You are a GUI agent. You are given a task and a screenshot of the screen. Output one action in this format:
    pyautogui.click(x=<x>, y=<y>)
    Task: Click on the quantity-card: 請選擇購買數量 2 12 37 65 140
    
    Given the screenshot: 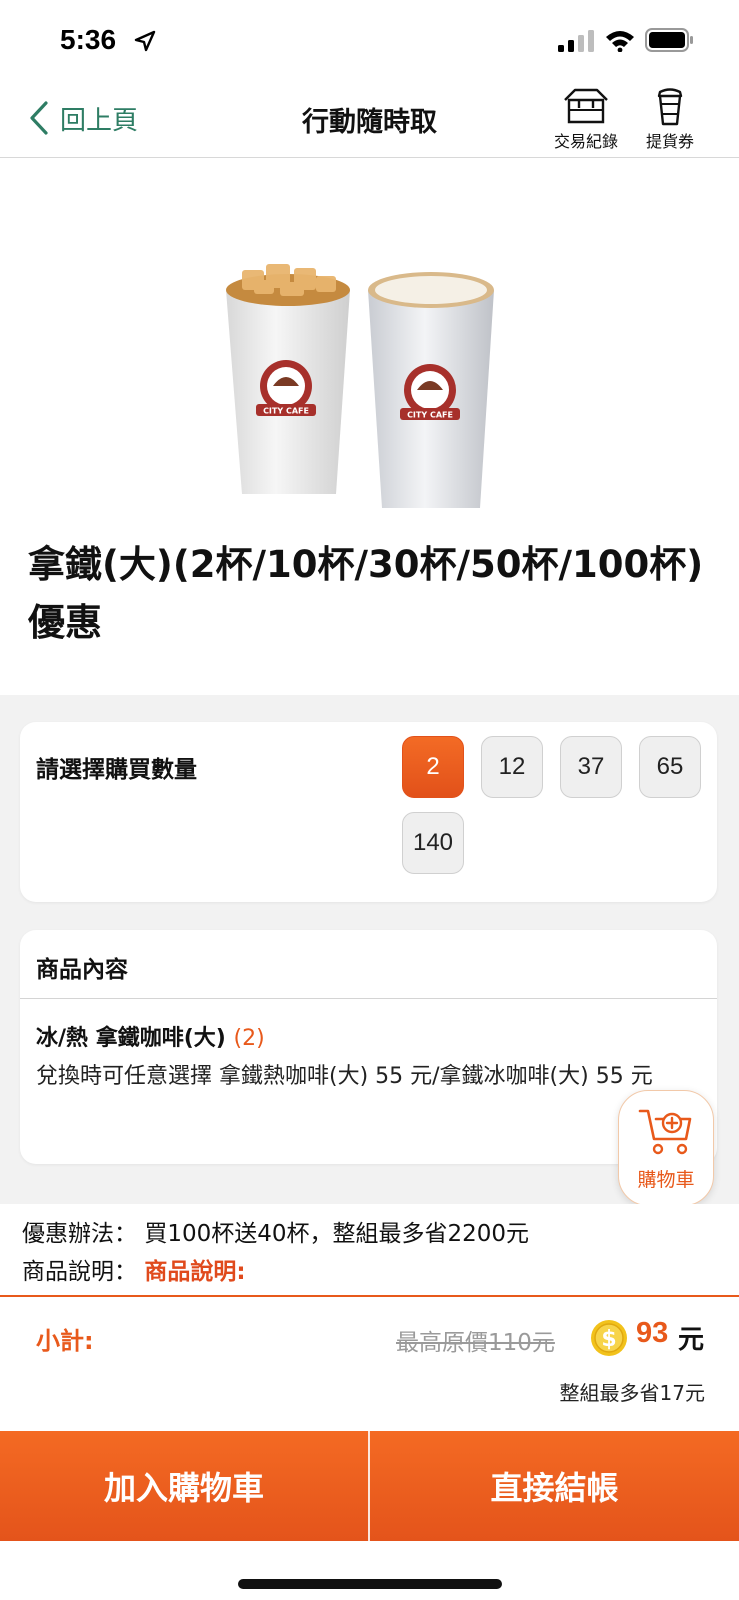 What is the action you would take?
    pyautogui.click(x=368, y=812)
    